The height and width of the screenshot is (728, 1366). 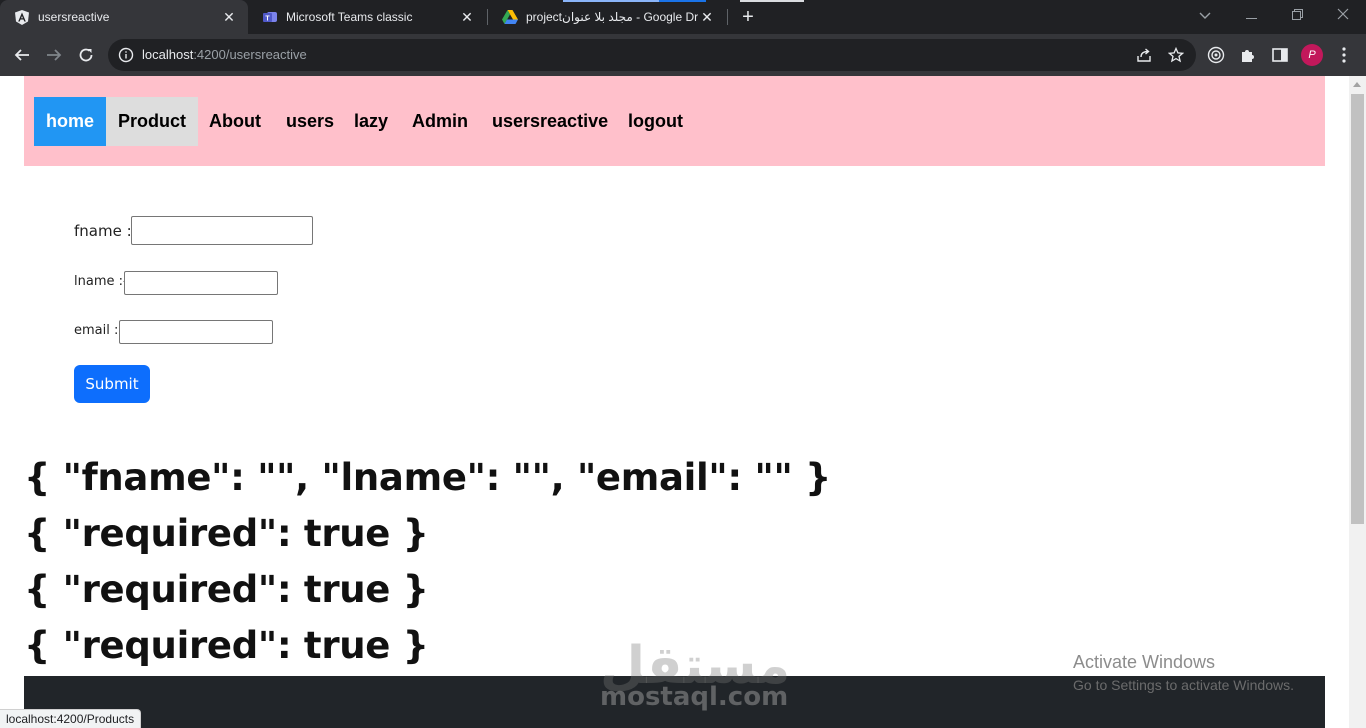 I want to click on extensions-puzzle-icon, so click(x=1248, y=55).